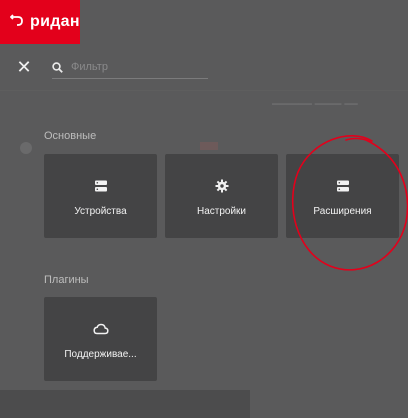 The image size is (408, 418). What do you see at coordinates (125, 404) in the screenshot?
I see `background-bottom-bar` at bounding box center [125, 404].